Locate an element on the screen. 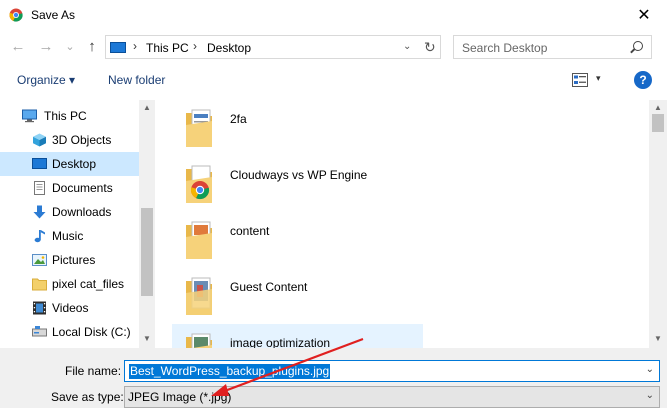 The height and width of the screenshot is (408, 667). list-item-cloudways: Cloudways vs WP Engine is located at coordinates (297, 184).